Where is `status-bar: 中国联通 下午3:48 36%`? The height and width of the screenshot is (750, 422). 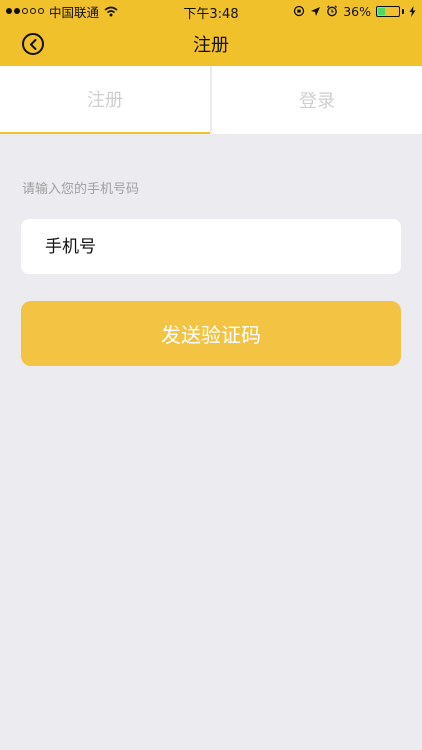 status-bar: 中国联通 下午3:48 36% is located at coordinates (211, 11).